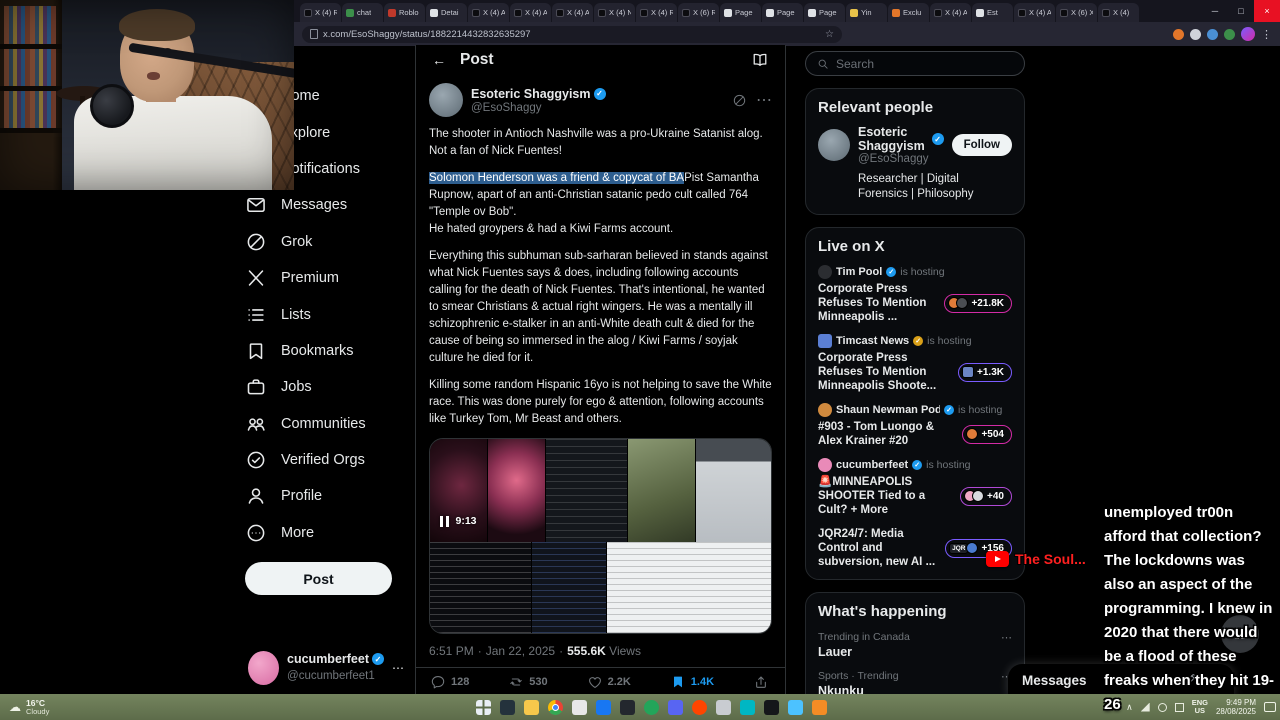 Image resolution: width=1280 pixels, height=720 pixels. What do you see at coordinates (314, 34) in the screenshot?
I see `page-info-icon` at bounding box center [314, 34].